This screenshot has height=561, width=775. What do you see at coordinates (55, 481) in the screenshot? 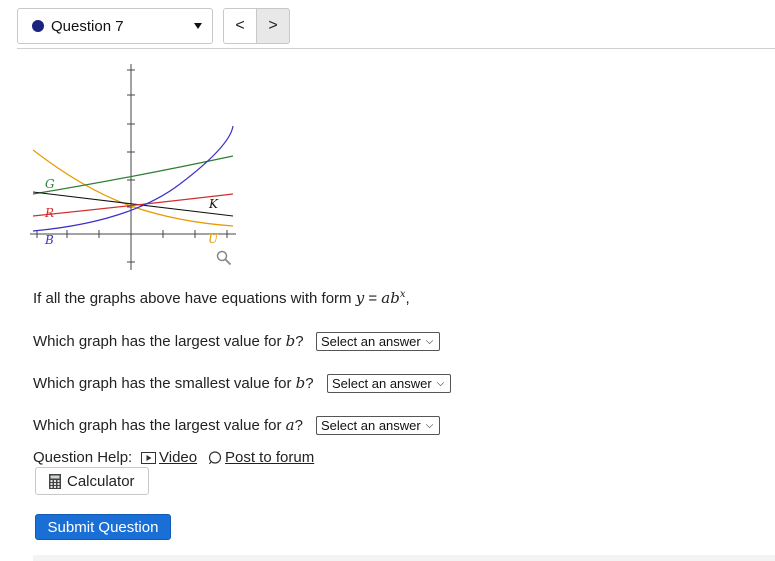
I see `calculator-icon` at bounding box center [55, 481].